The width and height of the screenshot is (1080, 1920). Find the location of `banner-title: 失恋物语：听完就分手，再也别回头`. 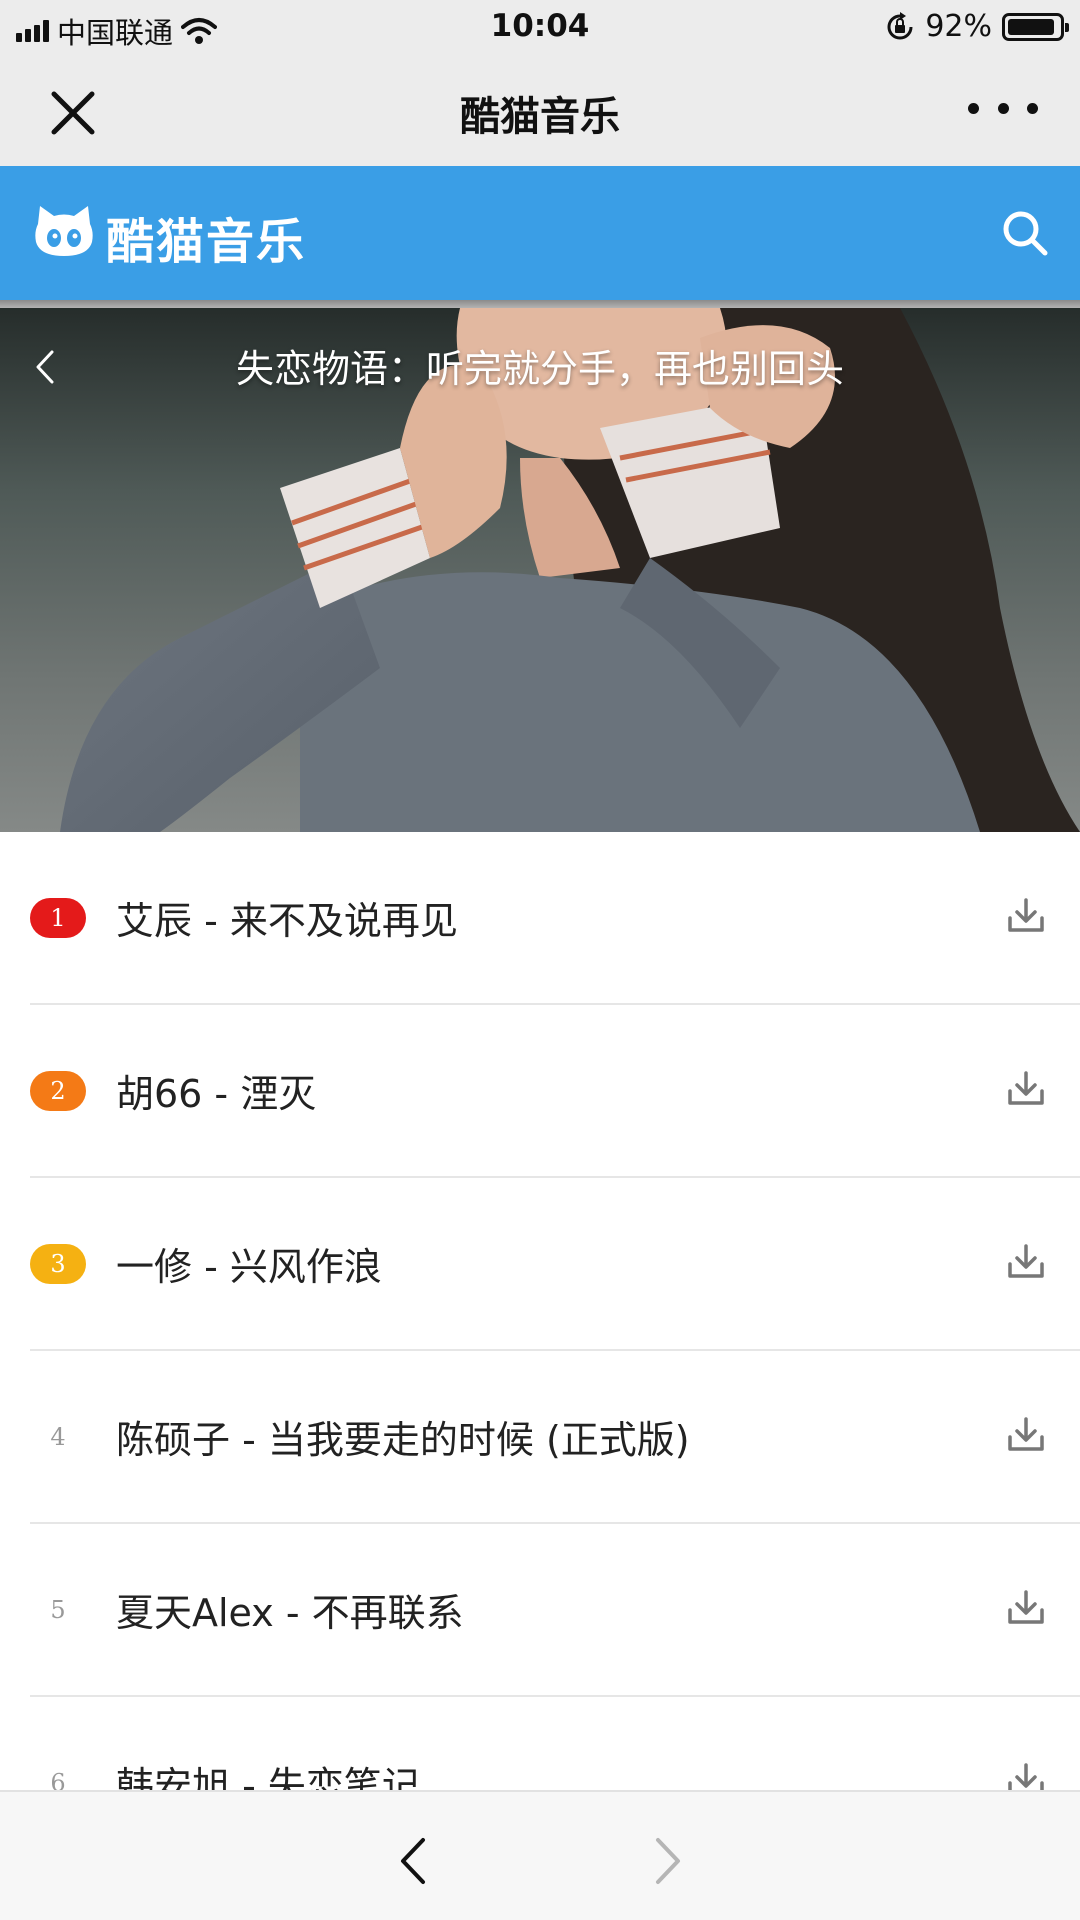

banner-title: 失恋物语：听完就分手，再也别回头 is located at coordinates (539, 369).